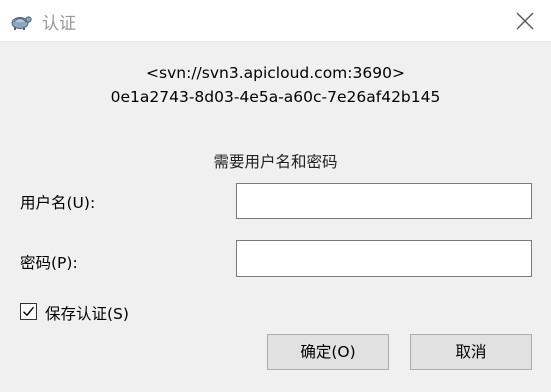 This screenshot has height=392, width=551. I want to click on window-title: 认证, so click(59, 24).